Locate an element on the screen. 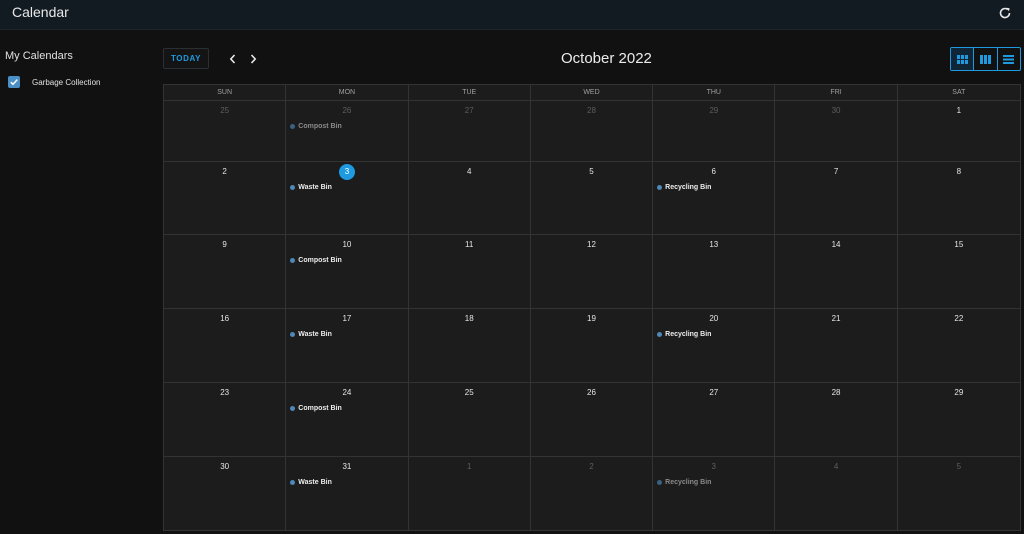 The image size is (1024, 534). month-view-button is located at coordinates (963, 59).